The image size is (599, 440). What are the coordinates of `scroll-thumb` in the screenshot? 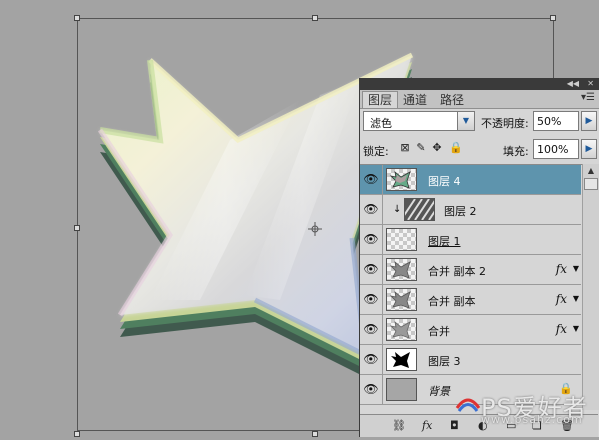 It's located at (591, 184).